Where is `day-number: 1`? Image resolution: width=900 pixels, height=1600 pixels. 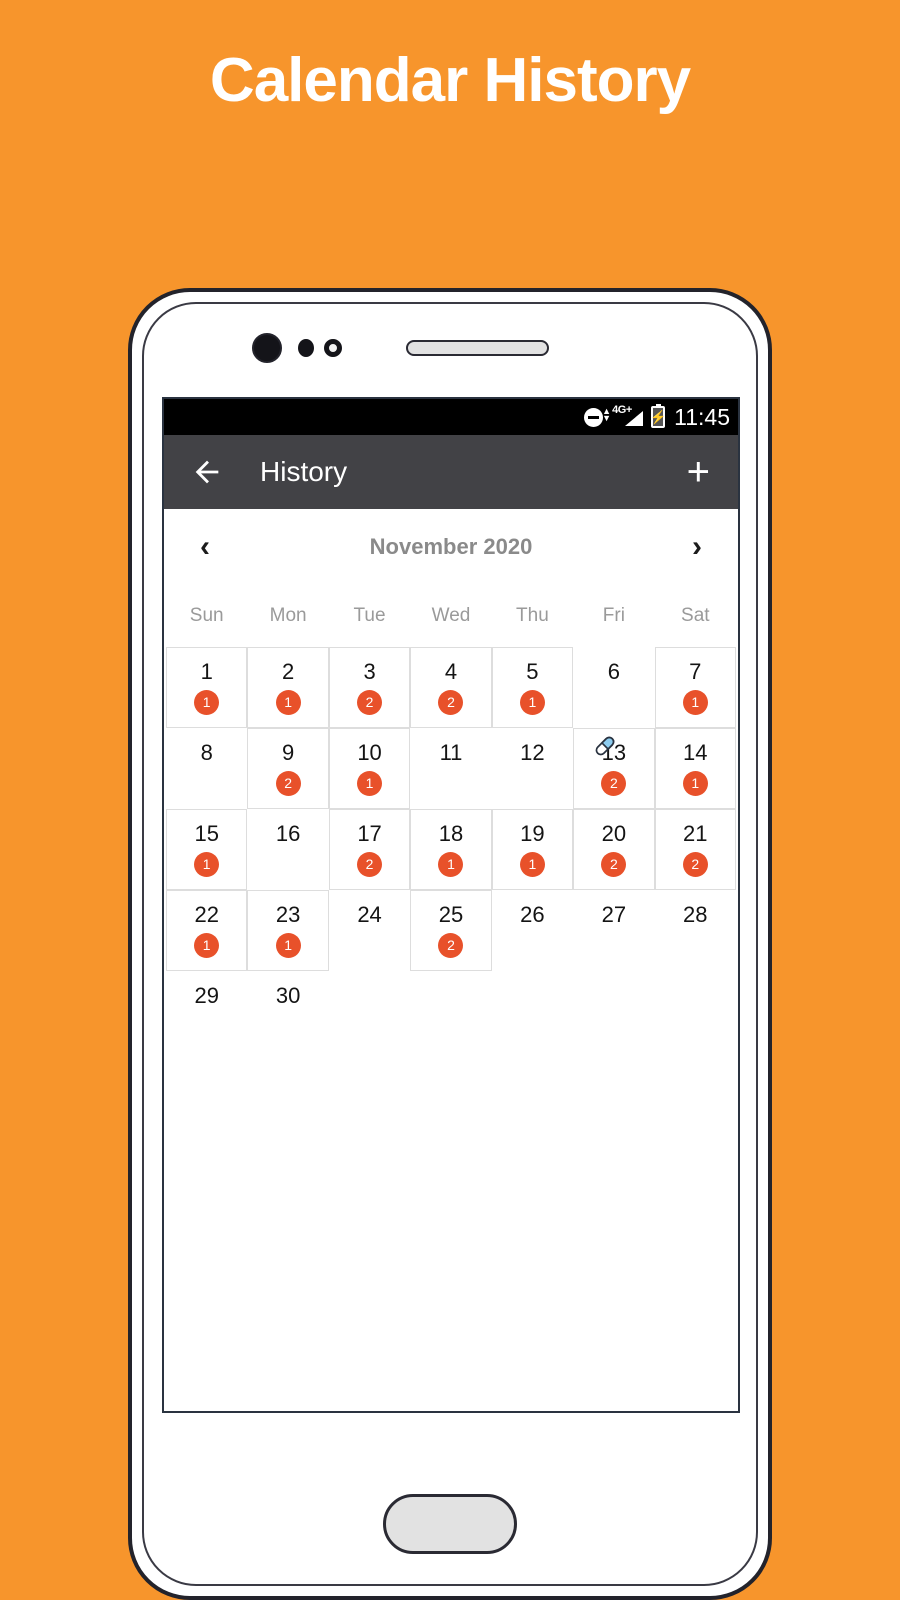
day-number: 1 is located at coordinates (206, 671).